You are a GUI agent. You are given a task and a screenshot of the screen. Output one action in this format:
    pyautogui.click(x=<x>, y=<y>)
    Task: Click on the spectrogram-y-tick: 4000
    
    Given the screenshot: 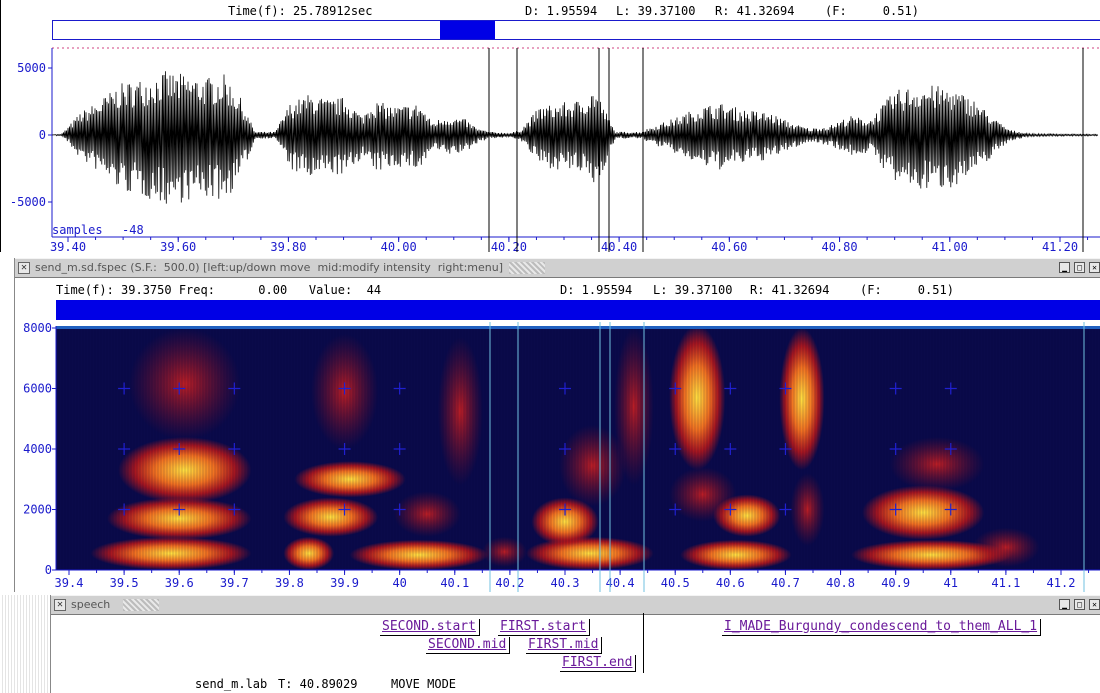 What is the action you would take?
    pyautogui.click(x=37, y=449)
    